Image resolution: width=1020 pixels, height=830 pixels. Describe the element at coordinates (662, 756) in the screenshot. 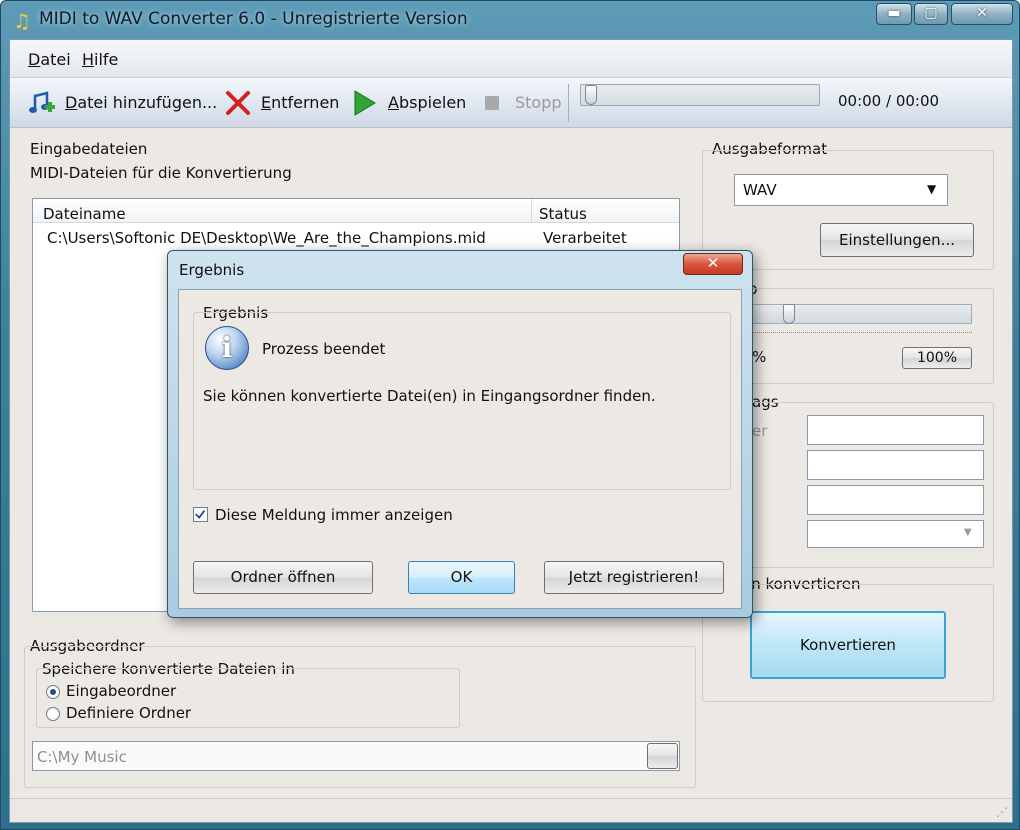

I see `browse-folder-button` at that location.